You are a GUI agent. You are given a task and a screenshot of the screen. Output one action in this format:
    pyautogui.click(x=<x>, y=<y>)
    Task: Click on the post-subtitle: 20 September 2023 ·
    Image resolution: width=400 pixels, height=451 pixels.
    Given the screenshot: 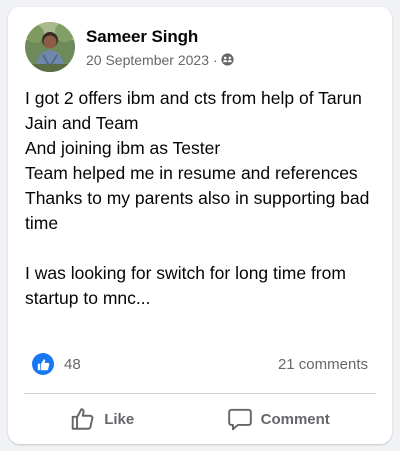 What is the action you would take?
    pyautogui.click(x=160, y=60)
    